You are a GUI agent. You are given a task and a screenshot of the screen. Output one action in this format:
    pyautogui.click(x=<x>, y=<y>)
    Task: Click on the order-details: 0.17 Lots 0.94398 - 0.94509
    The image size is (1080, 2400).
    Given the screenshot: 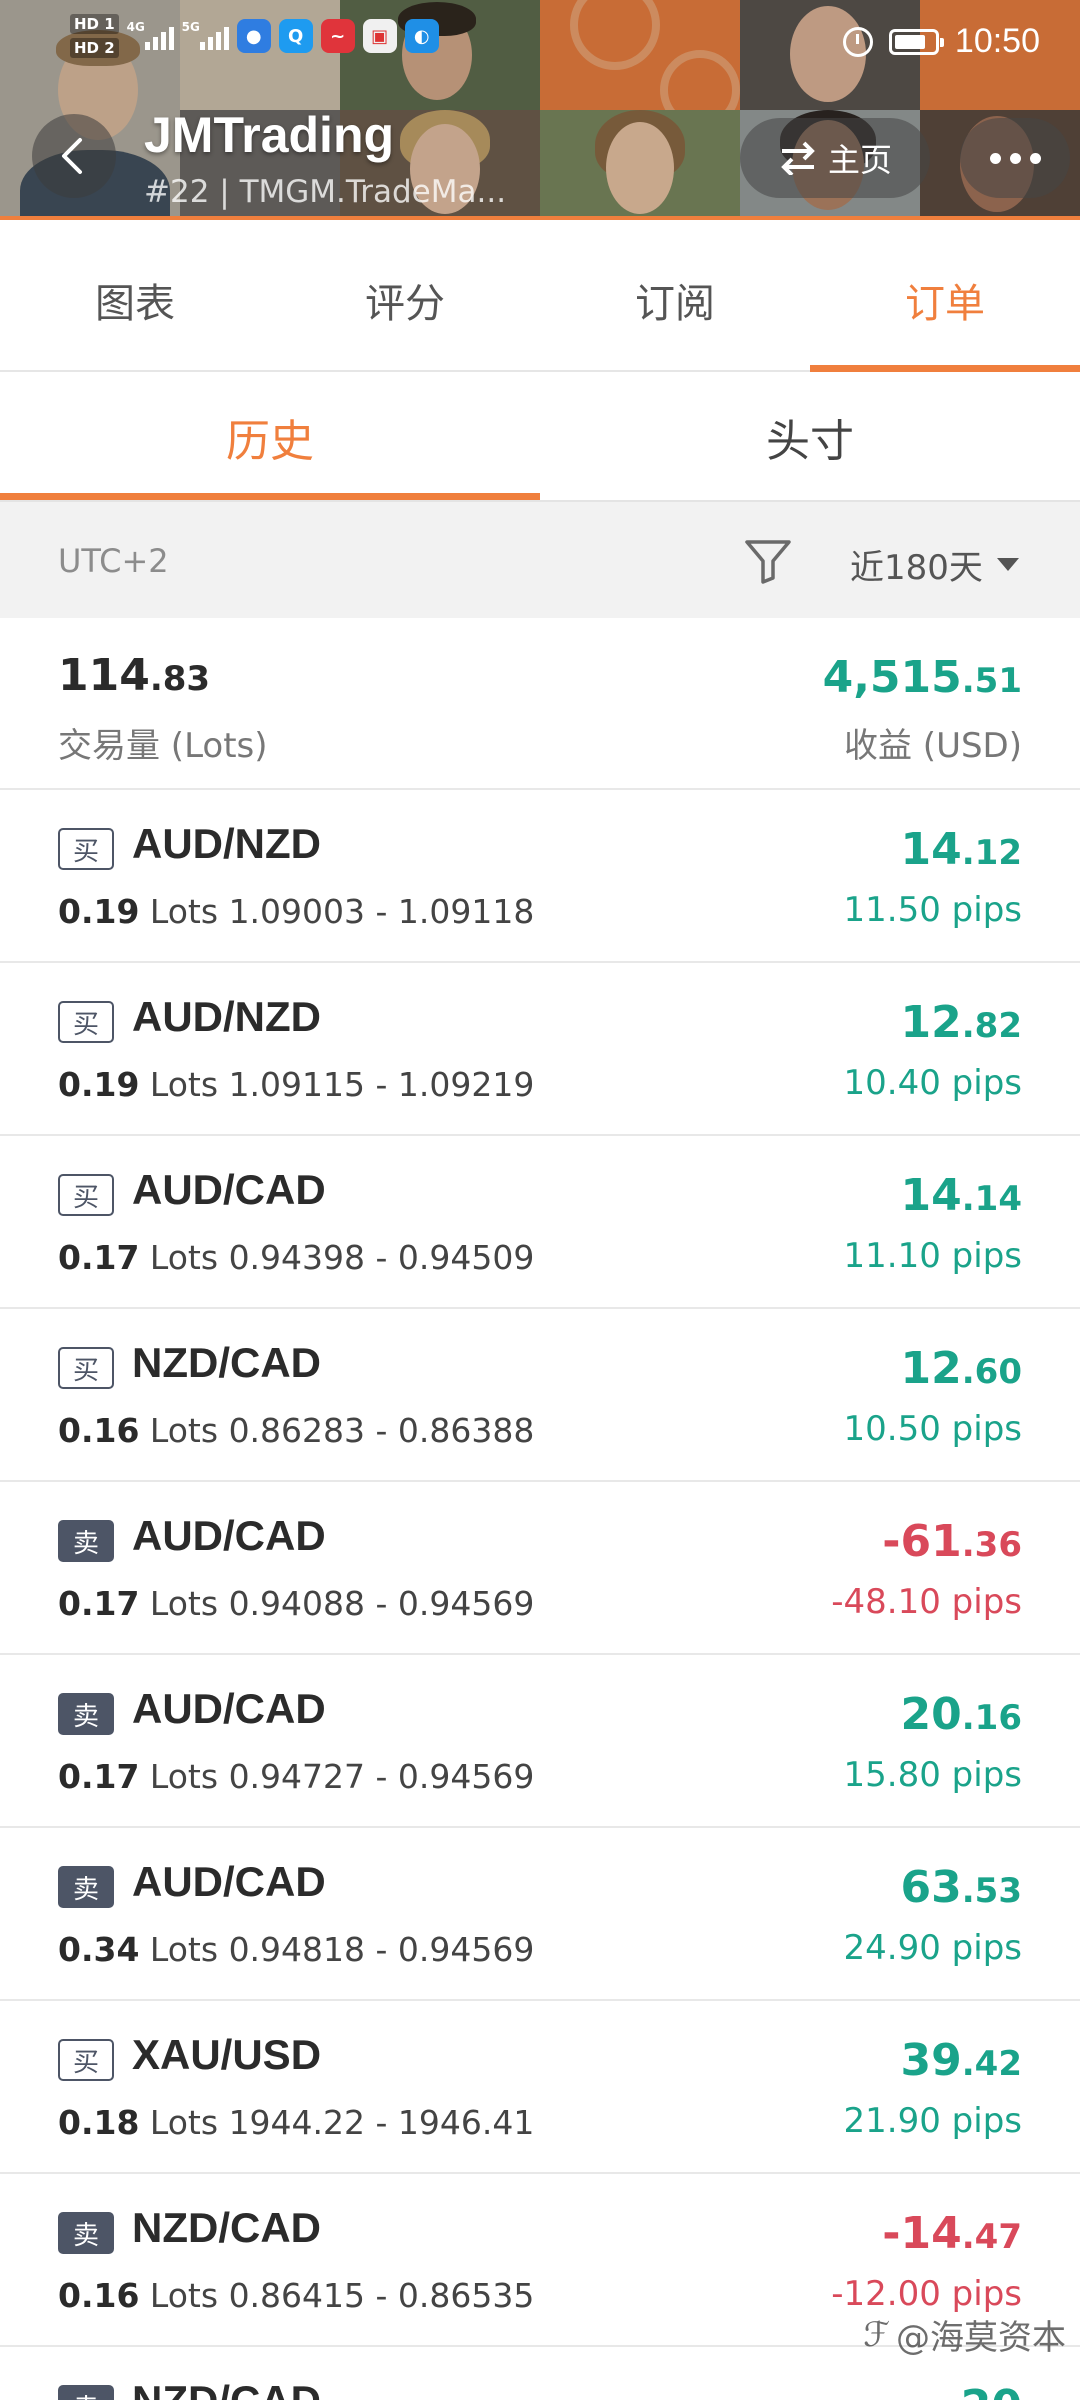 What is the action you would take?
    pyautogui.click(x=296, y=1257)
    